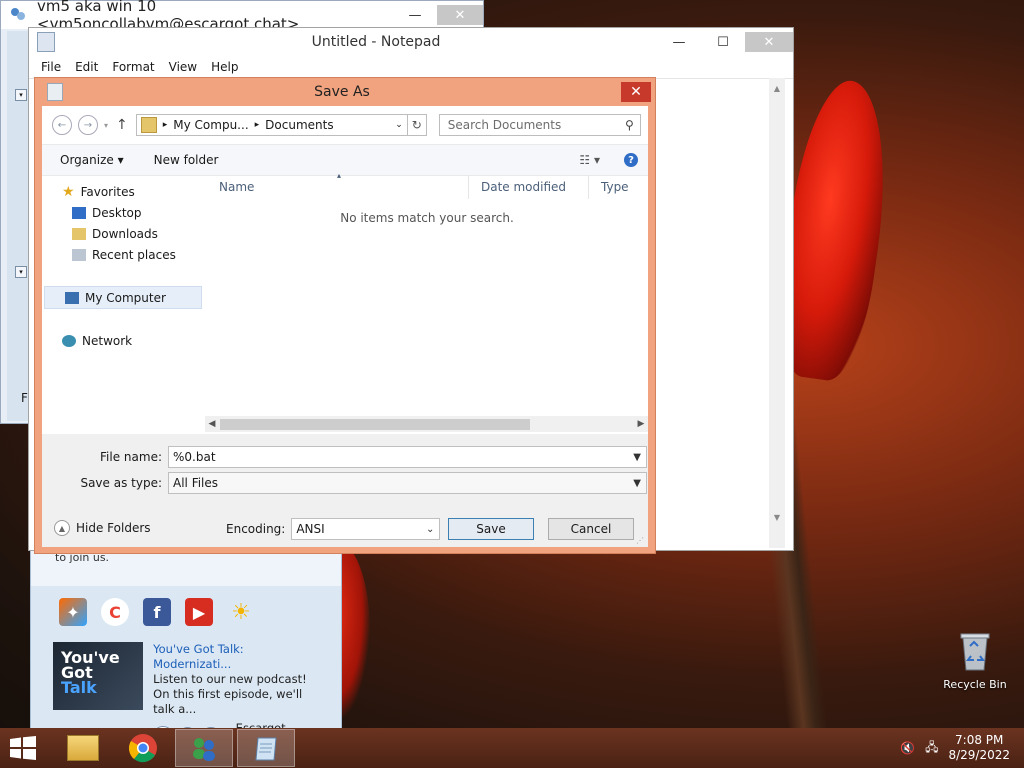 Image resolution: width=1024 pixels, height=768 pixels. What do you see at coordinates (366, 529) in the screenshot?
I see `encoding-select: ANSI ⌄` at bounding box center [366, 529].